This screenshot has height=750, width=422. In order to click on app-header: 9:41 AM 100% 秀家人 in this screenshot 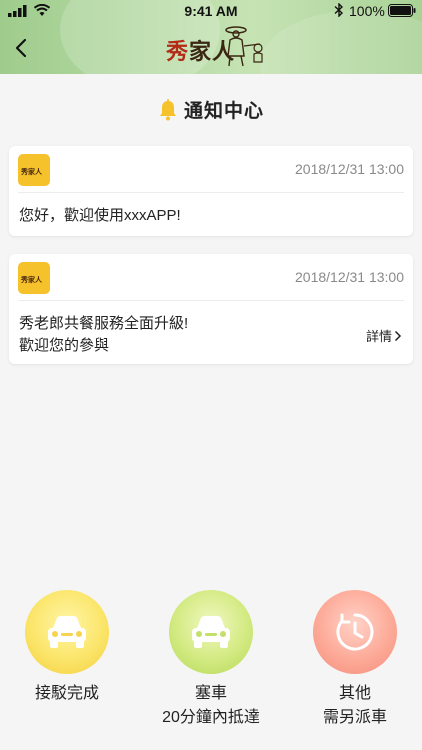, I will do `click(211, 37)`.